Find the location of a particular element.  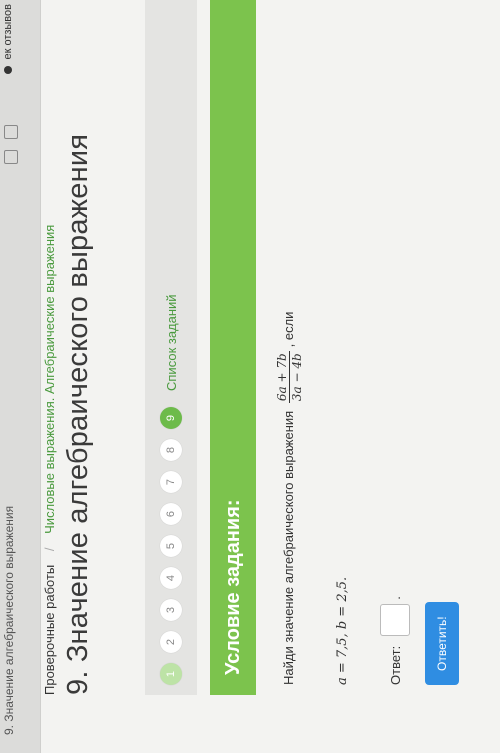

step-3: 3 is located at coordinates (171, 610).